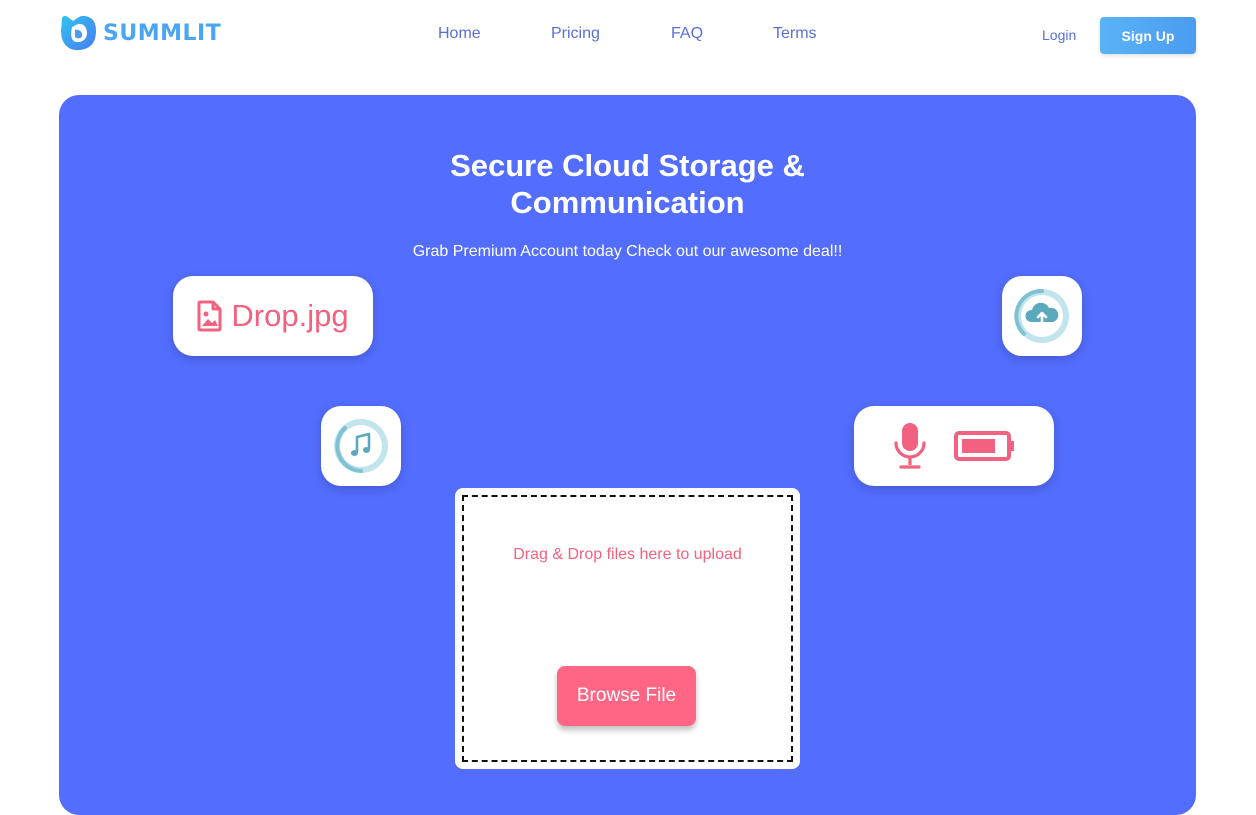 The height and width of the screenshot is (815, 1256). I want to click on music-card, so click(361, 446).